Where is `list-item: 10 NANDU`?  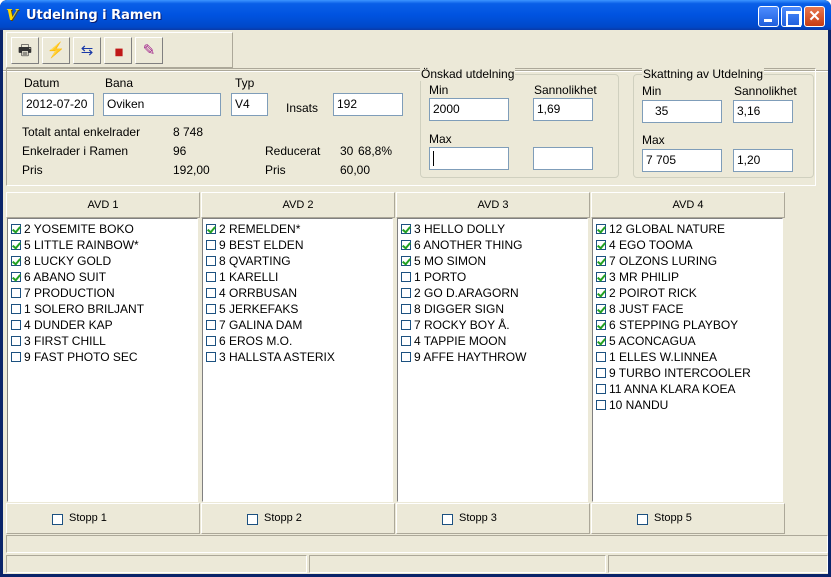 list-item: 10 NANDU is located at coordinates (687, 405).